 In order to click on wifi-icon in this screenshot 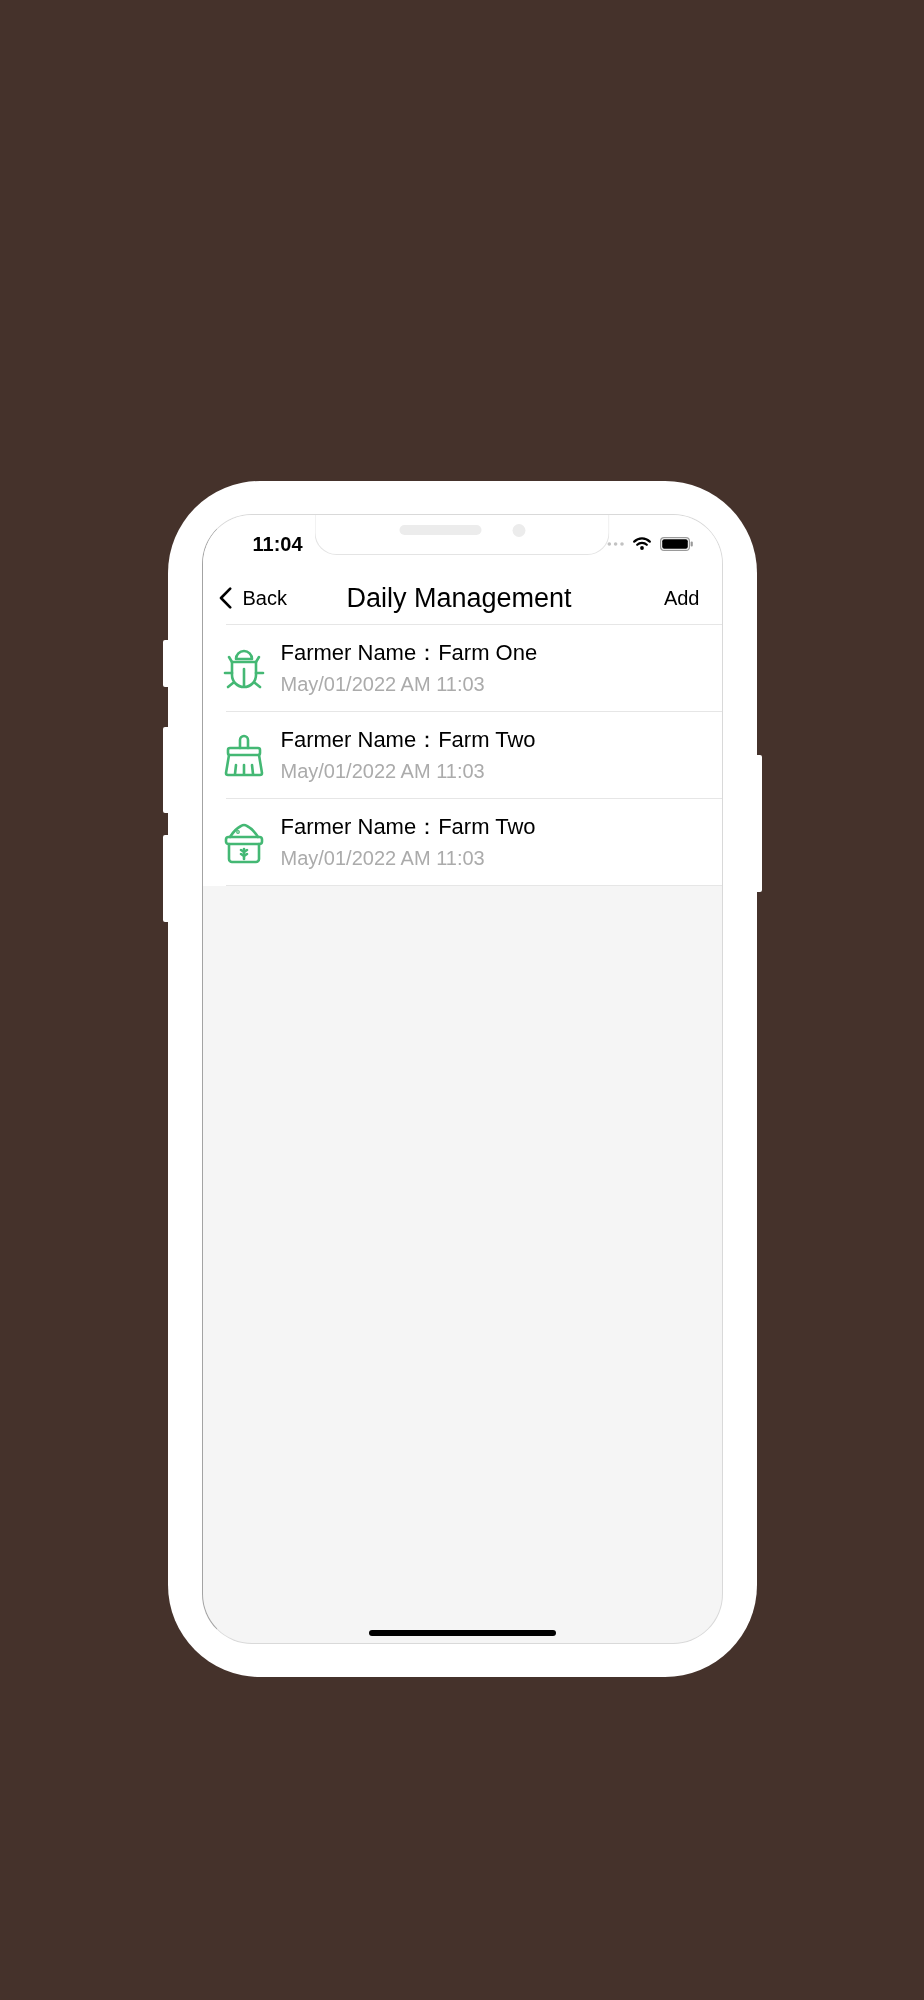, I will do `click(641, 543)`.